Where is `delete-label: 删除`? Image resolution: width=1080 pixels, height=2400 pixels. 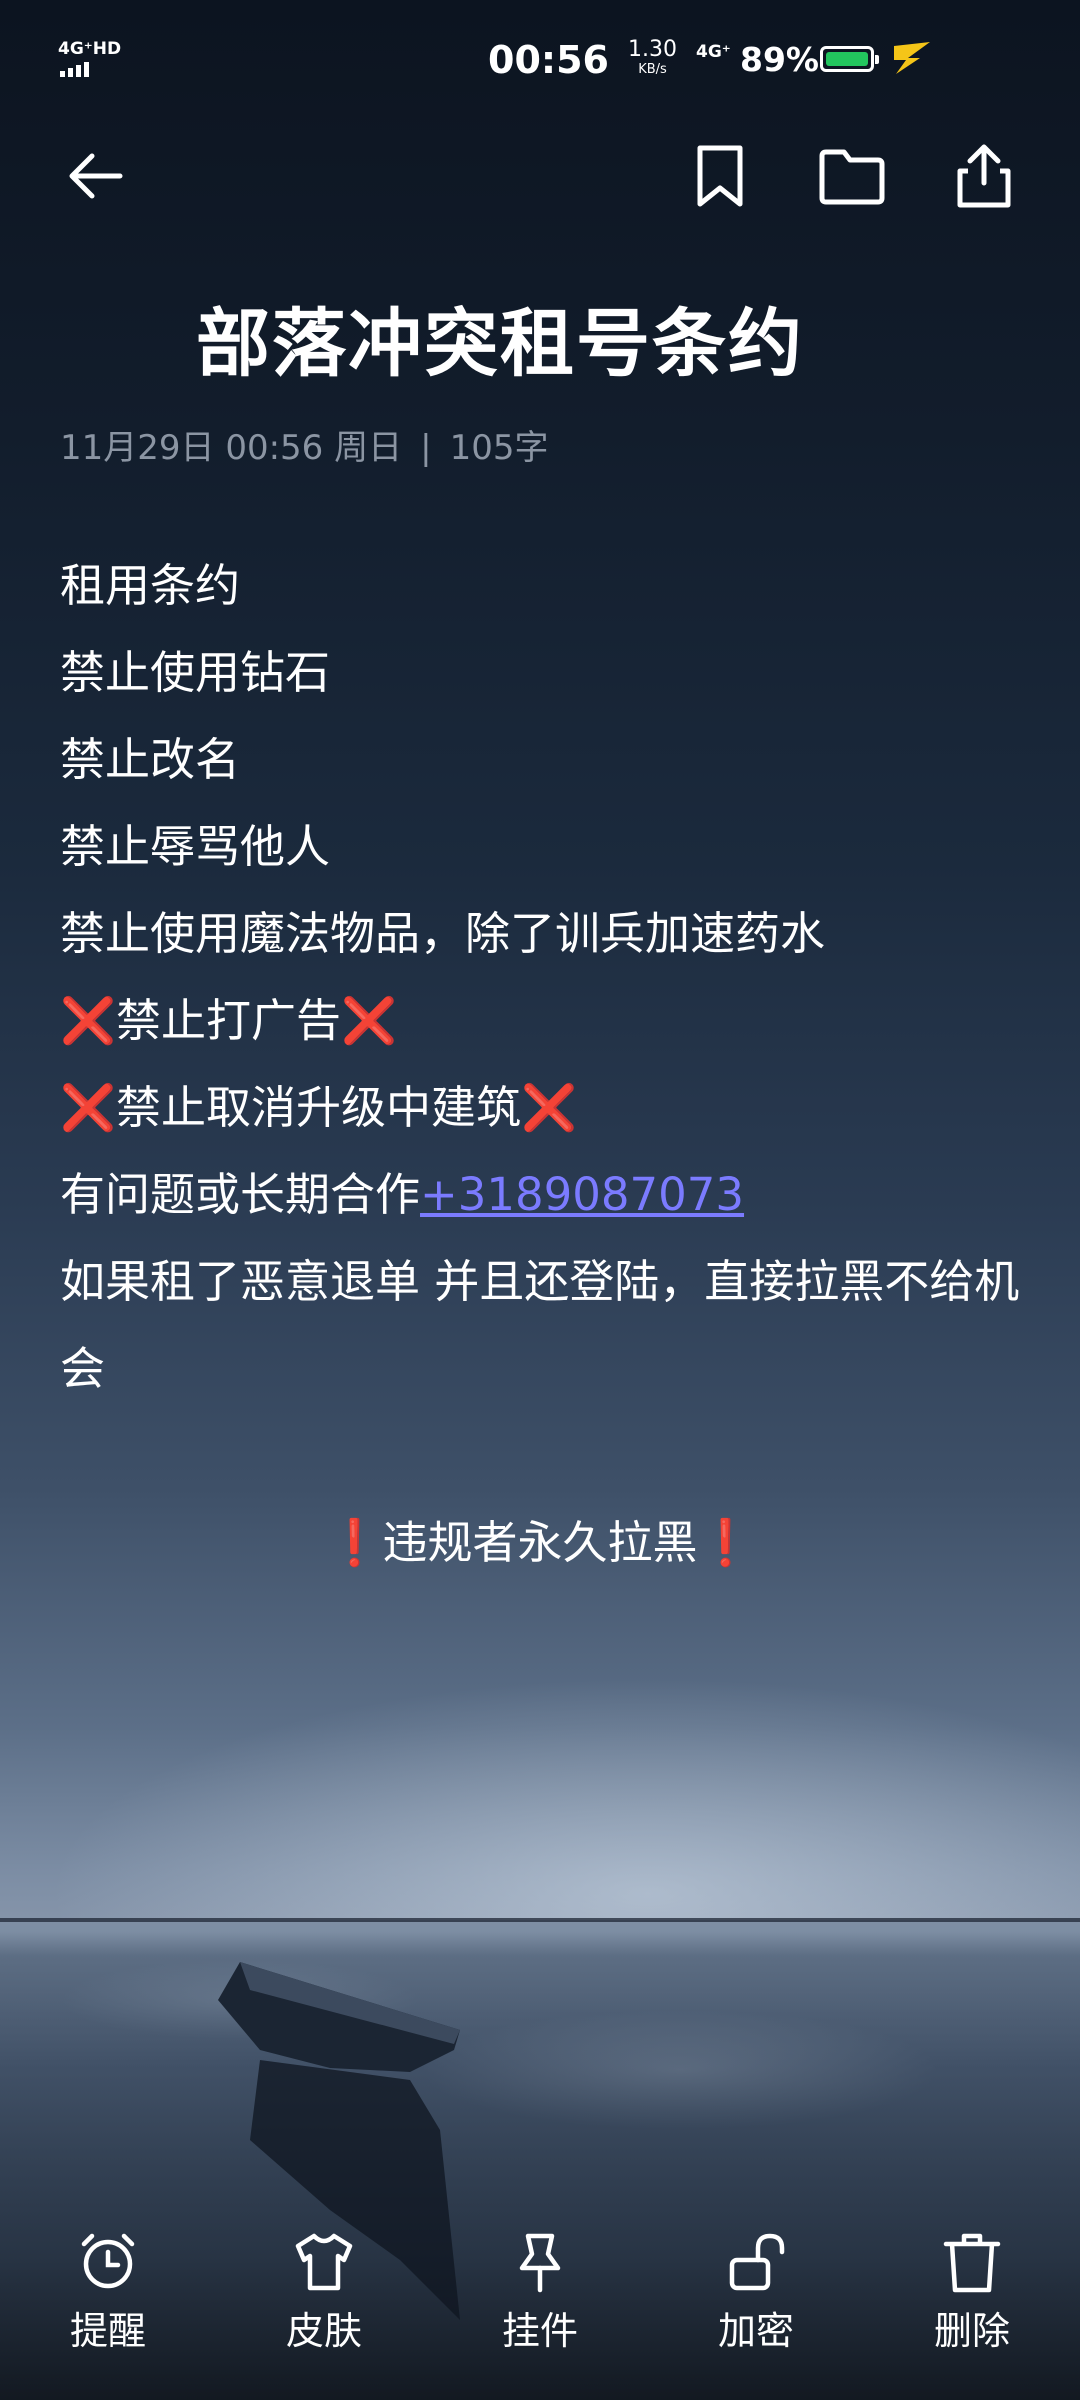
delete-label: 删除 is located at coordinates (971, 2331).